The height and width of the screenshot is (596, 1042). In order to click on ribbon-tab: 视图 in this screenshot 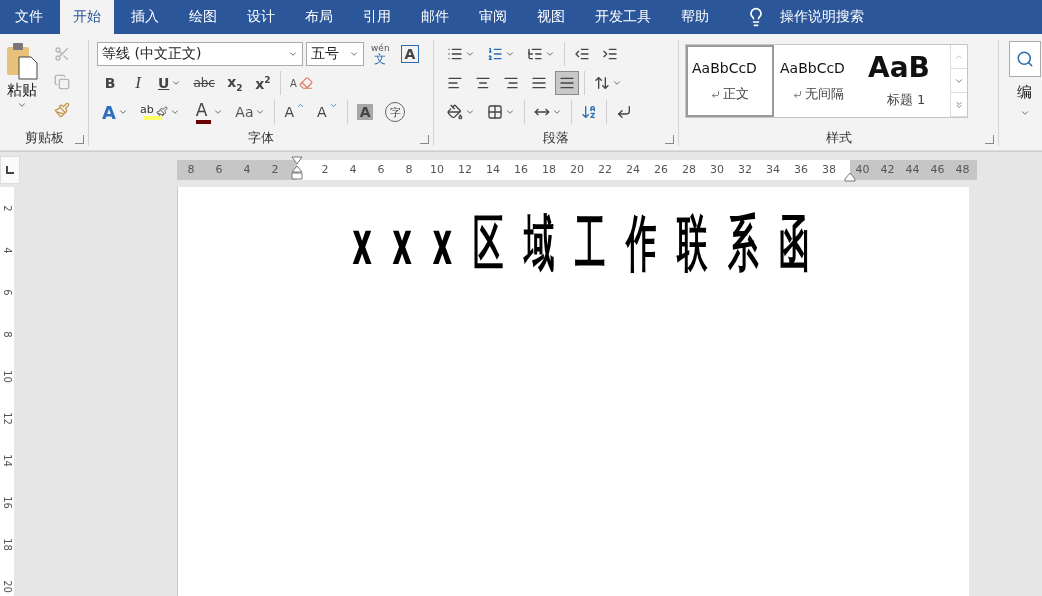, I will do `click(551, 17)`.